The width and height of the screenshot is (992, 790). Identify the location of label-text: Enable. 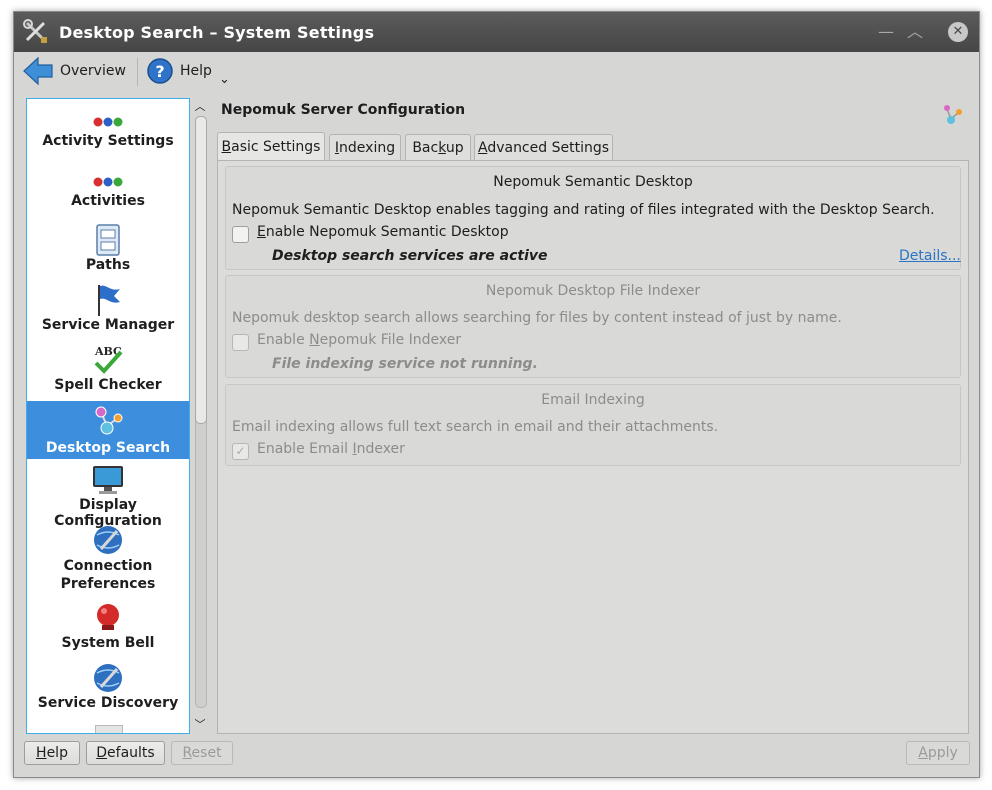
(283, 340).